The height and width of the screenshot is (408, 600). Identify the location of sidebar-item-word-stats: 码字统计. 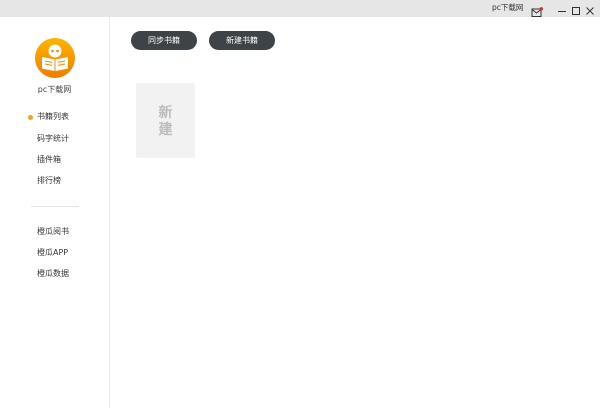
(53, 139).